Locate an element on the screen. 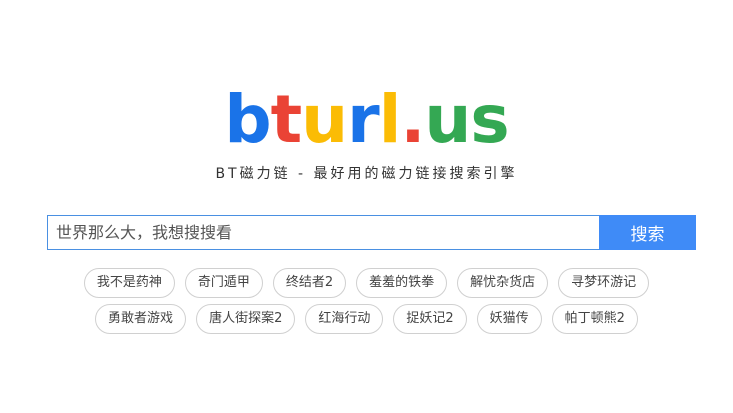 The width and height of the screenshot is (733, 413). logo-letter: . is located at coordinates (412, 119).